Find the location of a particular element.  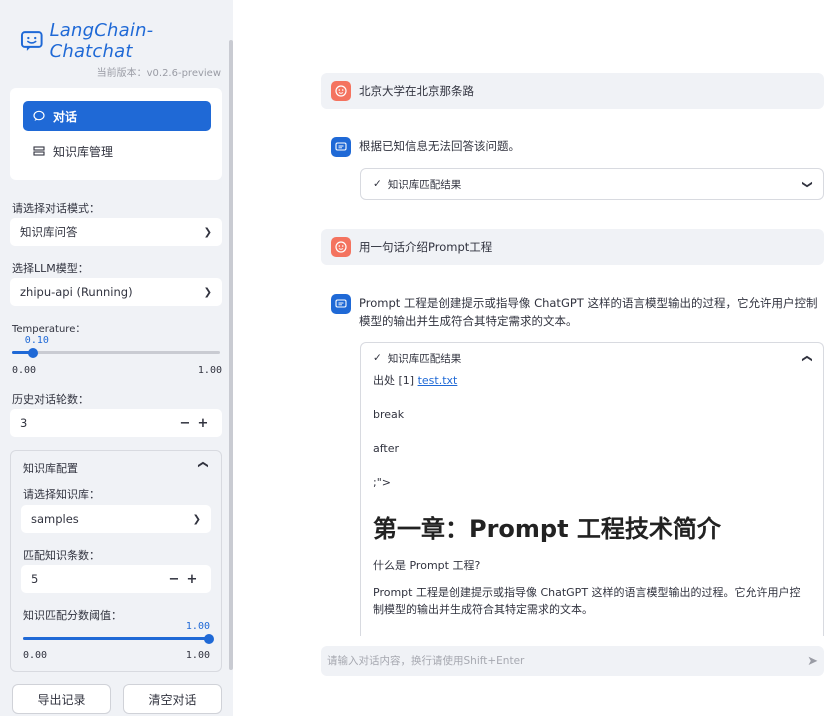

threshold-slider-thumb is located at coordinates (209, 639).